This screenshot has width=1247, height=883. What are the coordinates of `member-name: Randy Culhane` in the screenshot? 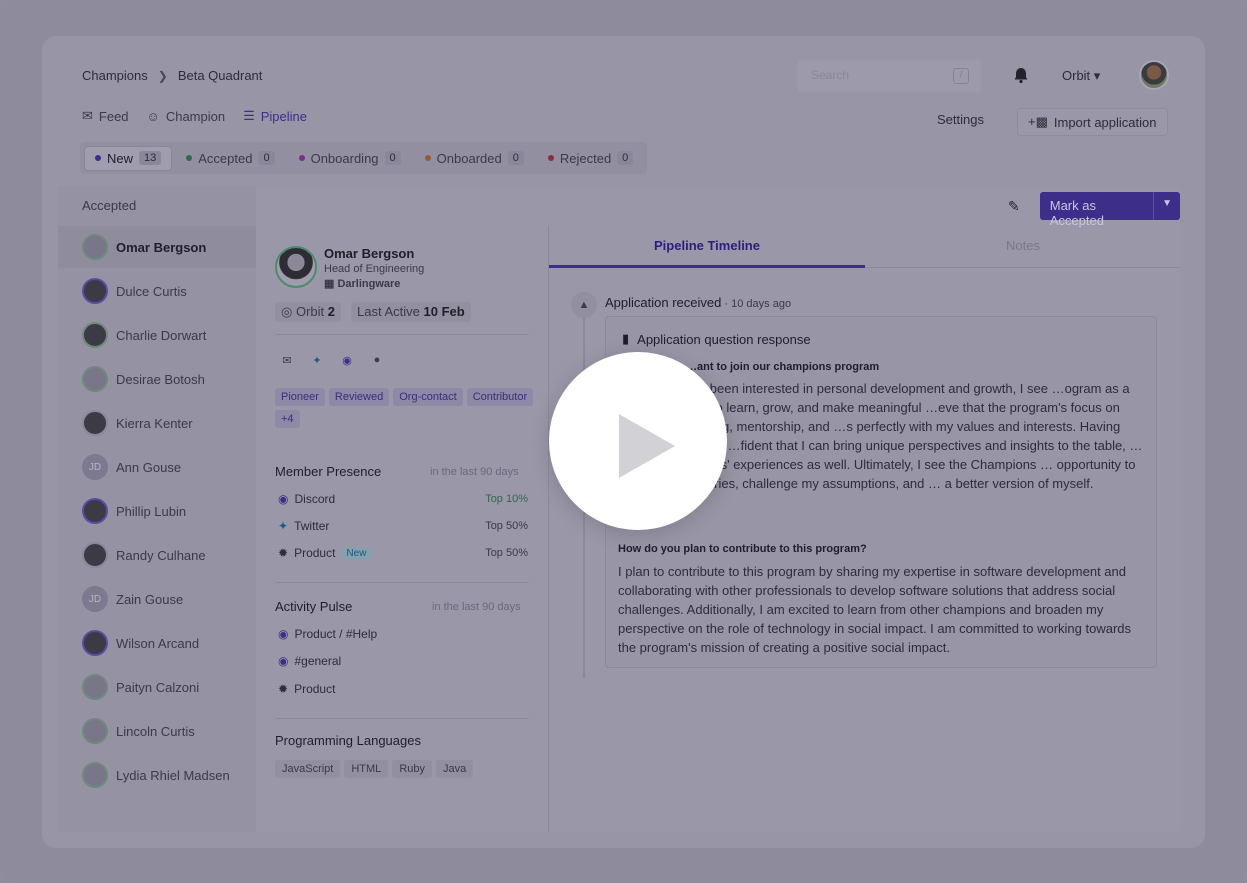 It's located at (161, 555).